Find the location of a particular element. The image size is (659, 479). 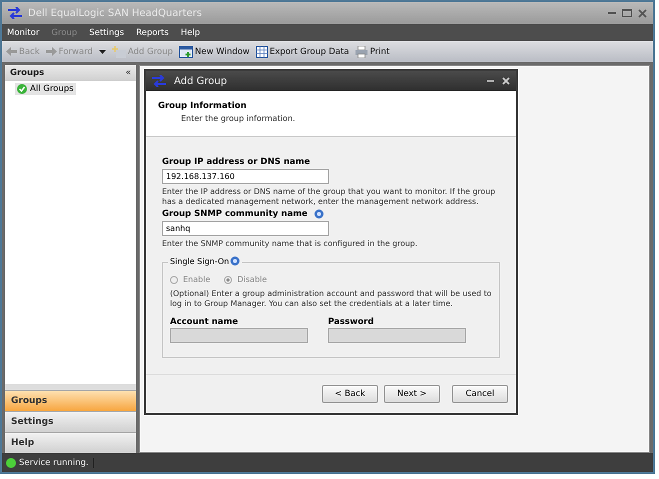

toolbar-button: New Window is located at coordinates (214, 52).